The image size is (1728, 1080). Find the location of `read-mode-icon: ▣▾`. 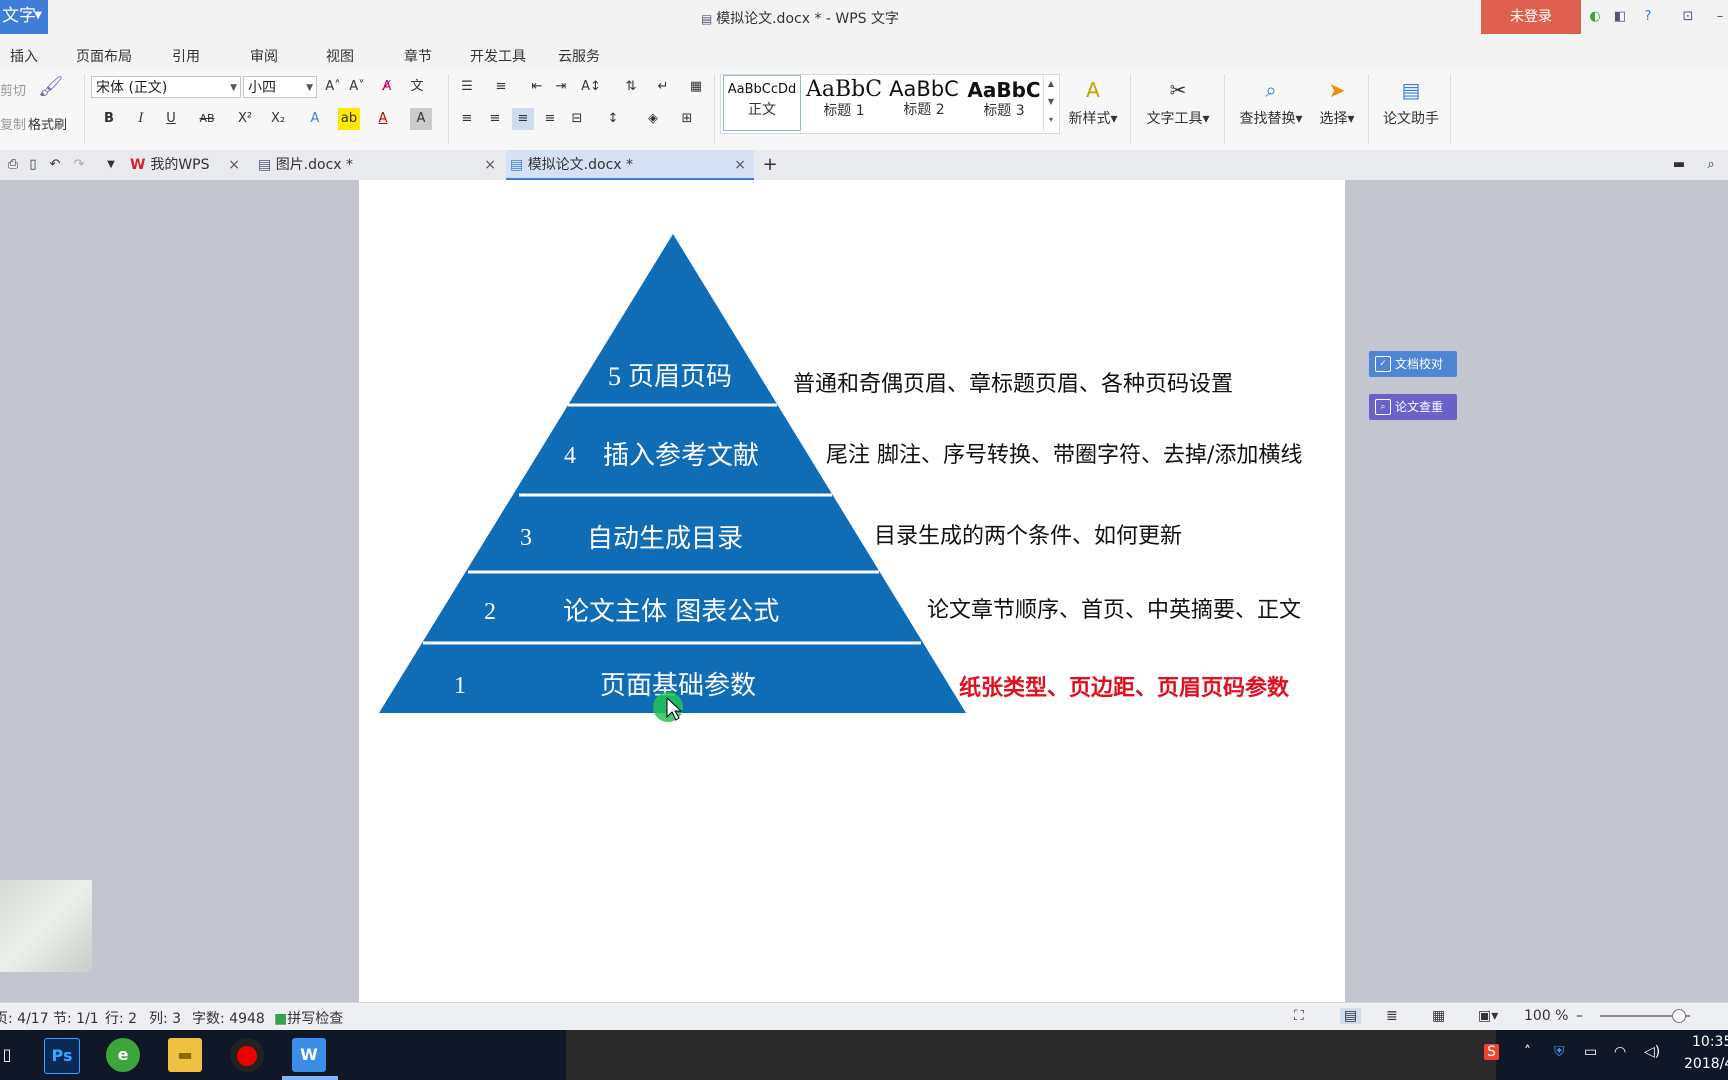

read-mode-icon: ▣▾ is located at coordinates (1488, 1016).